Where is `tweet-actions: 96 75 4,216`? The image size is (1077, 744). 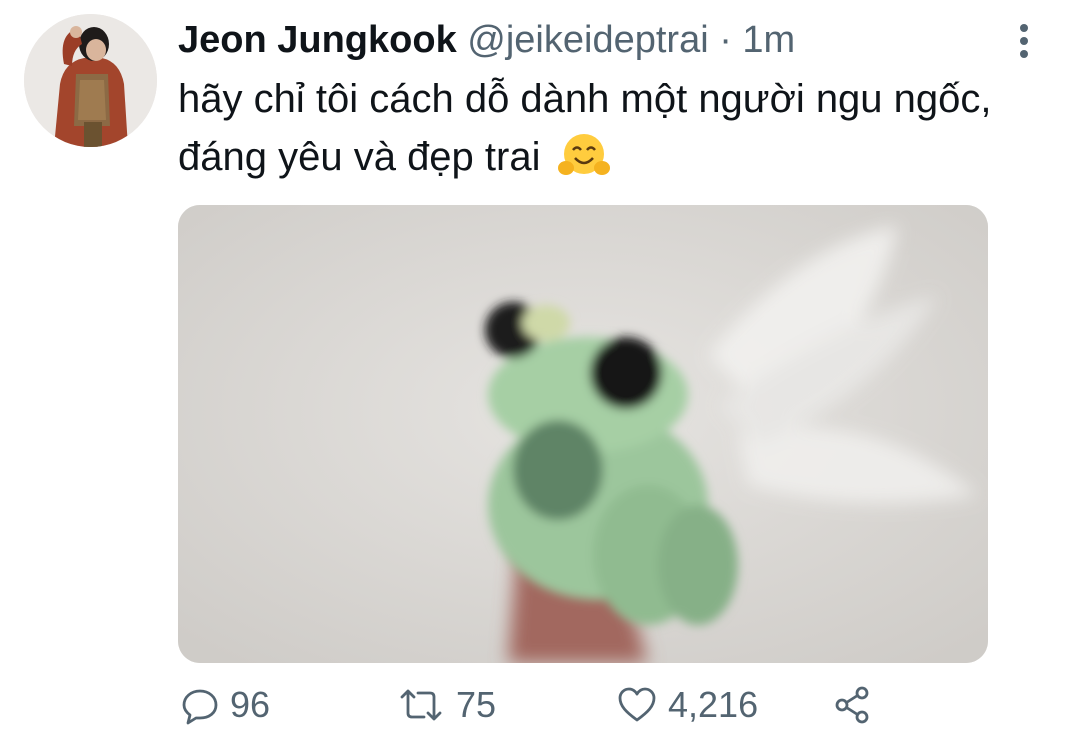
tweet-actions: 96 75 4,216 is located at coordinates (588, 705).